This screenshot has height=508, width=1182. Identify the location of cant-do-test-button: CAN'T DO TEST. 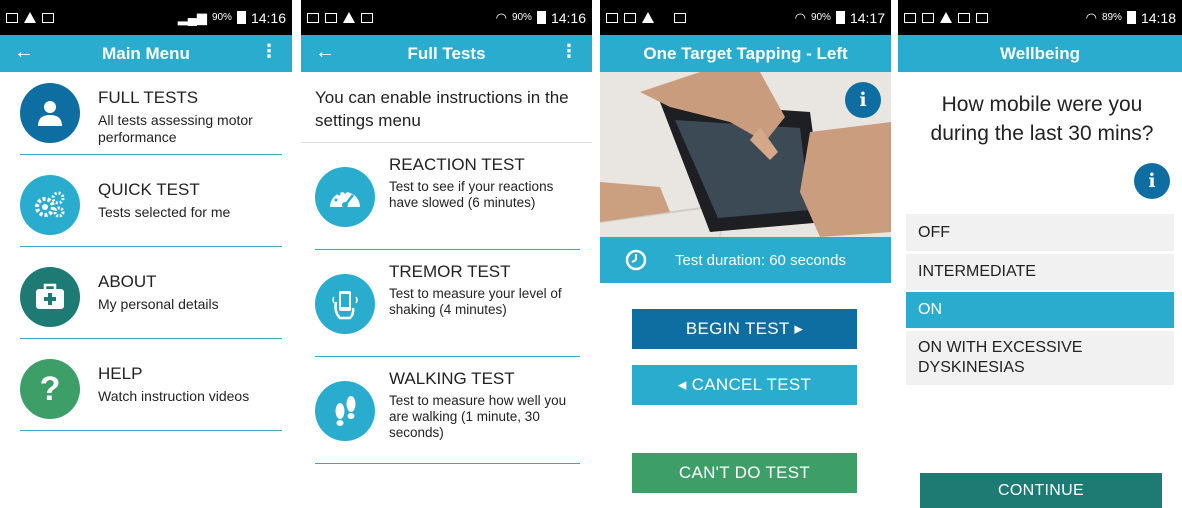
(744, 473).